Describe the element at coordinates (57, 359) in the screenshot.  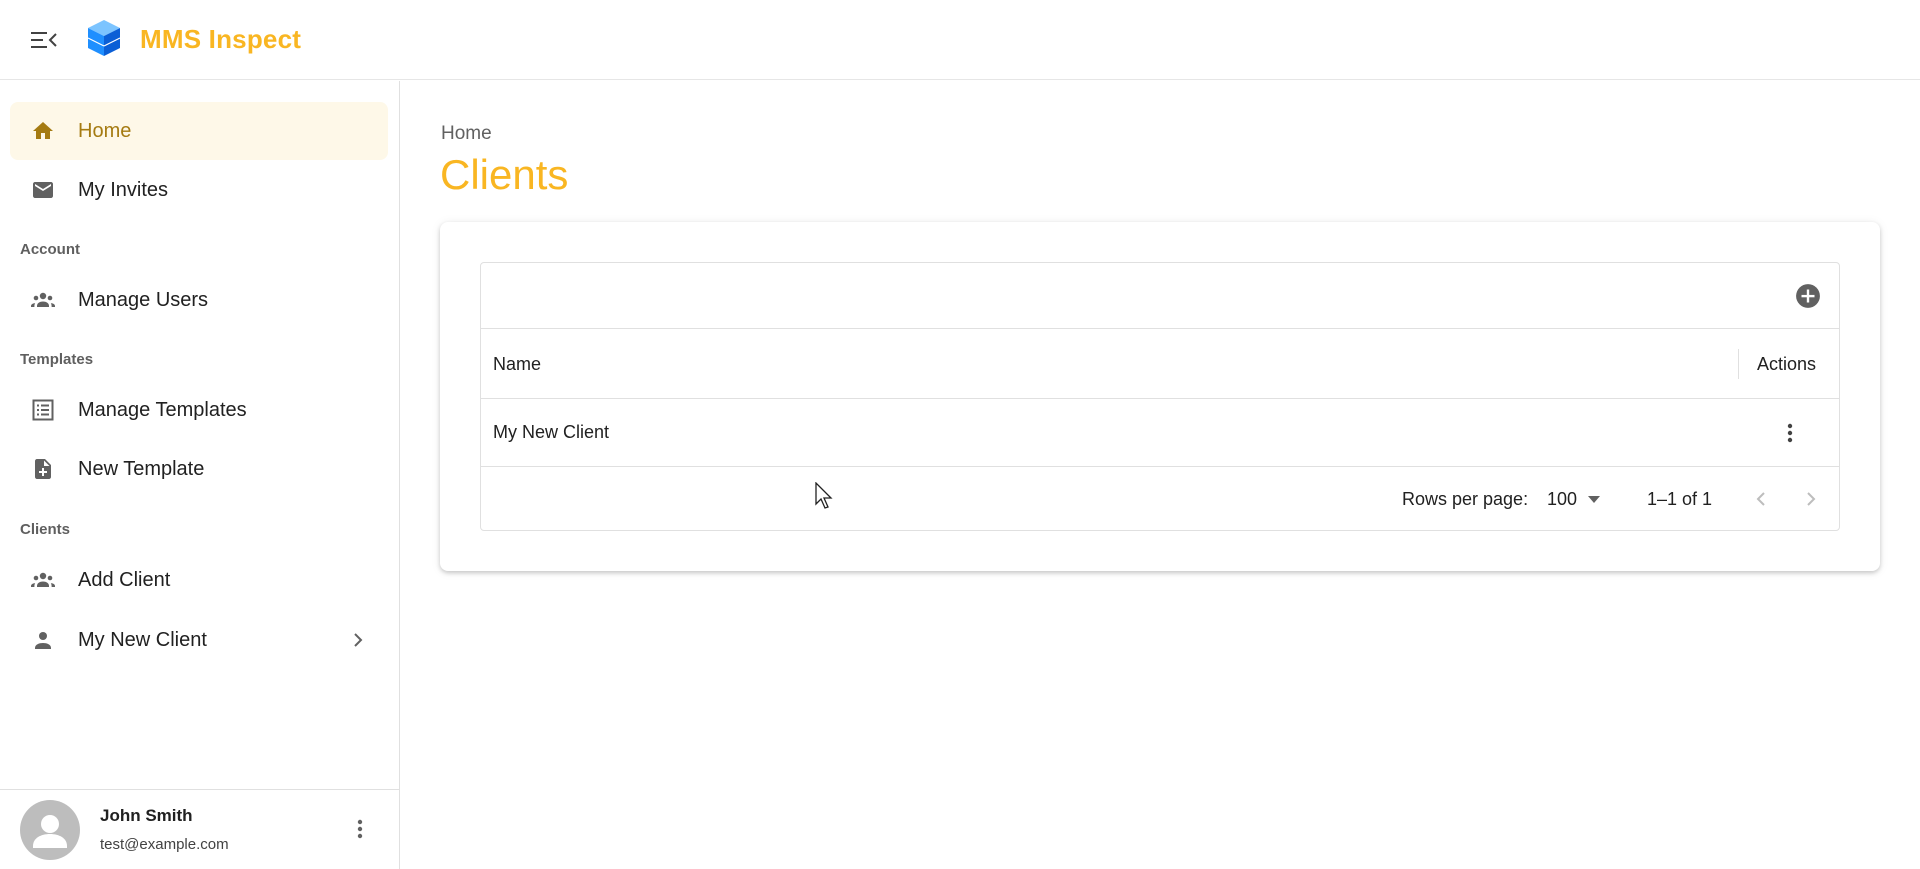
I see `section-label-templates: Templates` at that location.